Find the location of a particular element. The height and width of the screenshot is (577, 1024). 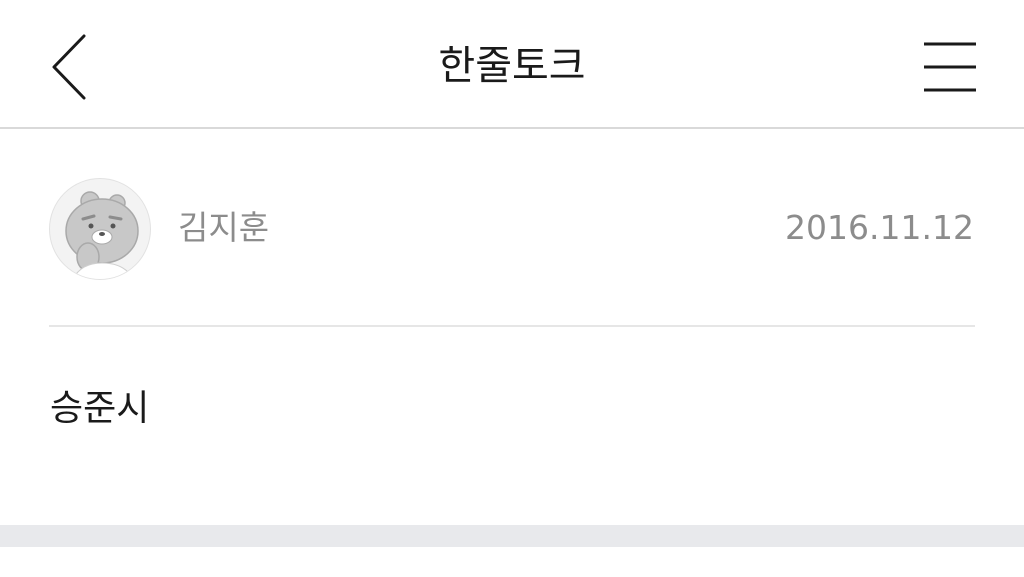

hamburger-menu-icon is located at coordinates (950, 67).